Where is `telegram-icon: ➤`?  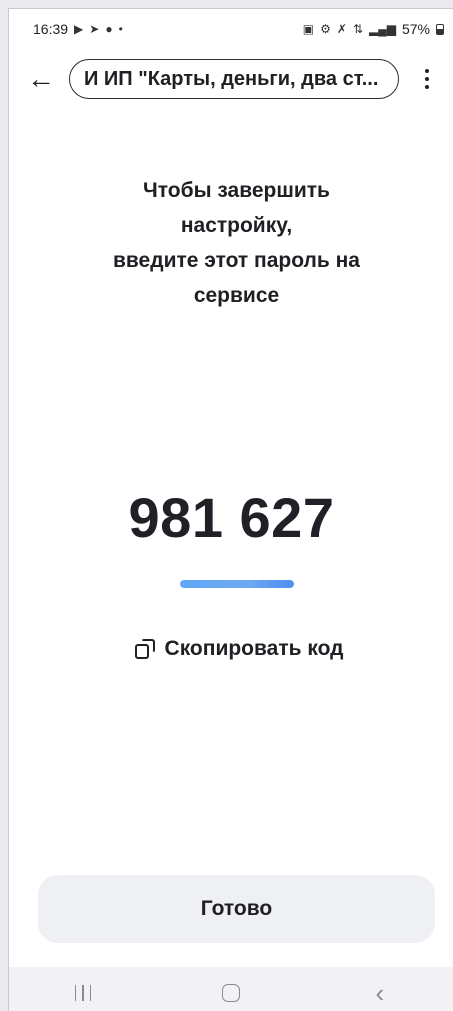
telegram-icon: ➤ is located at coordinates (94, 29).